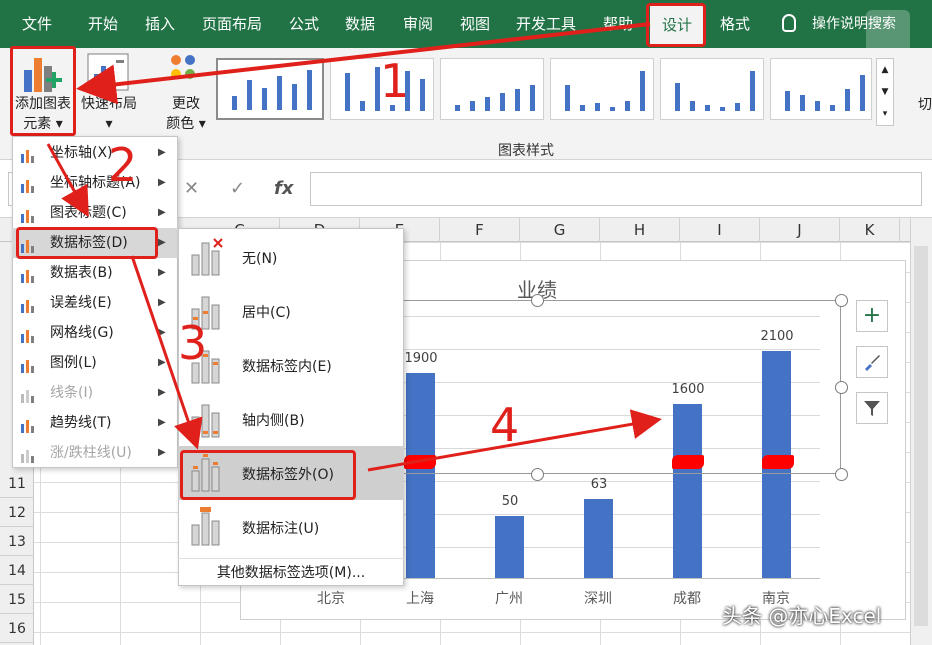  What do you see at coordinates (266, 313) in the screenshot?
I see `data-label-option-label: 居中(C)` at bounding box center [266, 313].